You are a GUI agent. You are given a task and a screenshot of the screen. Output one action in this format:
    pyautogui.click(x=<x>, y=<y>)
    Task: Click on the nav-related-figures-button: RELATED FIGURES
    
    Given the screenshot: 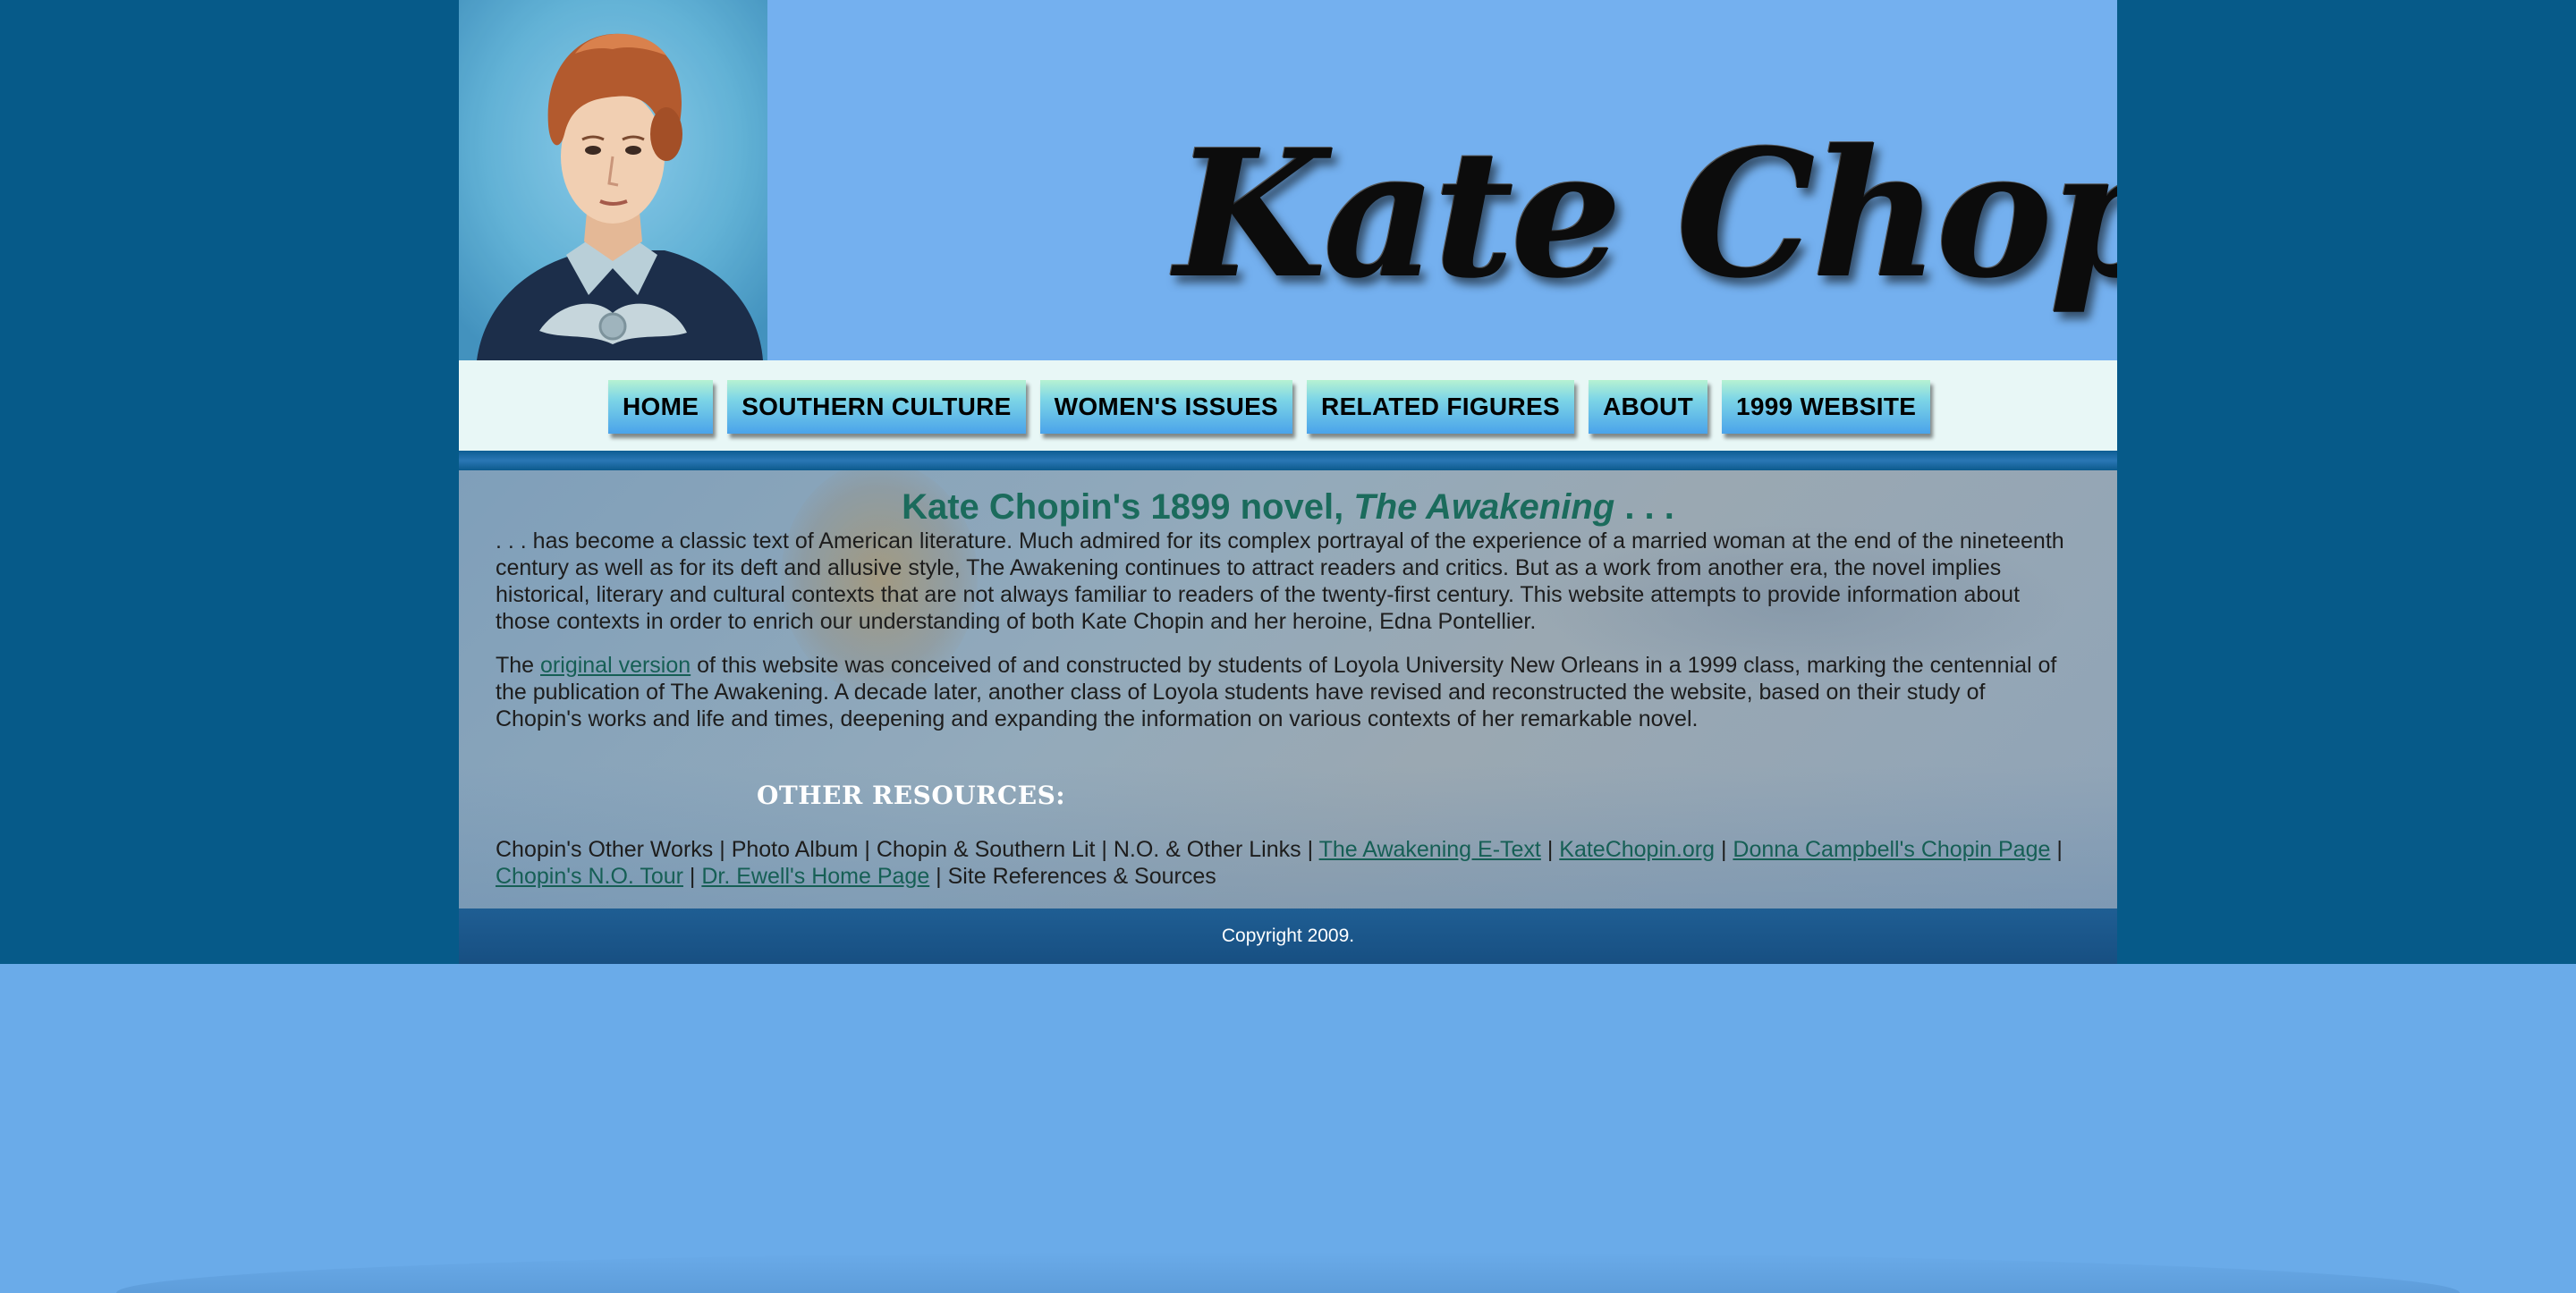 What is the action you would take?
    pyautogui.click(x=1440, y=407)
    